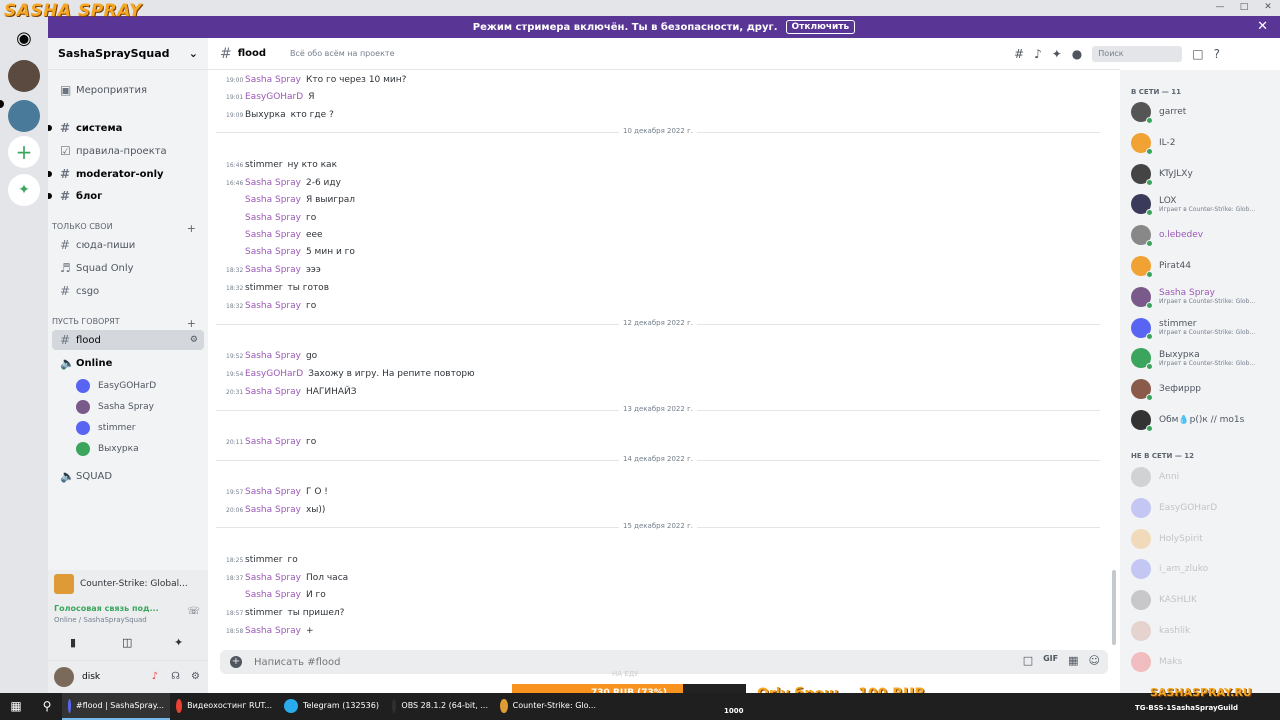  Describe the element at coordinates (1205, 112) in the screenshot. I see `member-item: garret` at that location.